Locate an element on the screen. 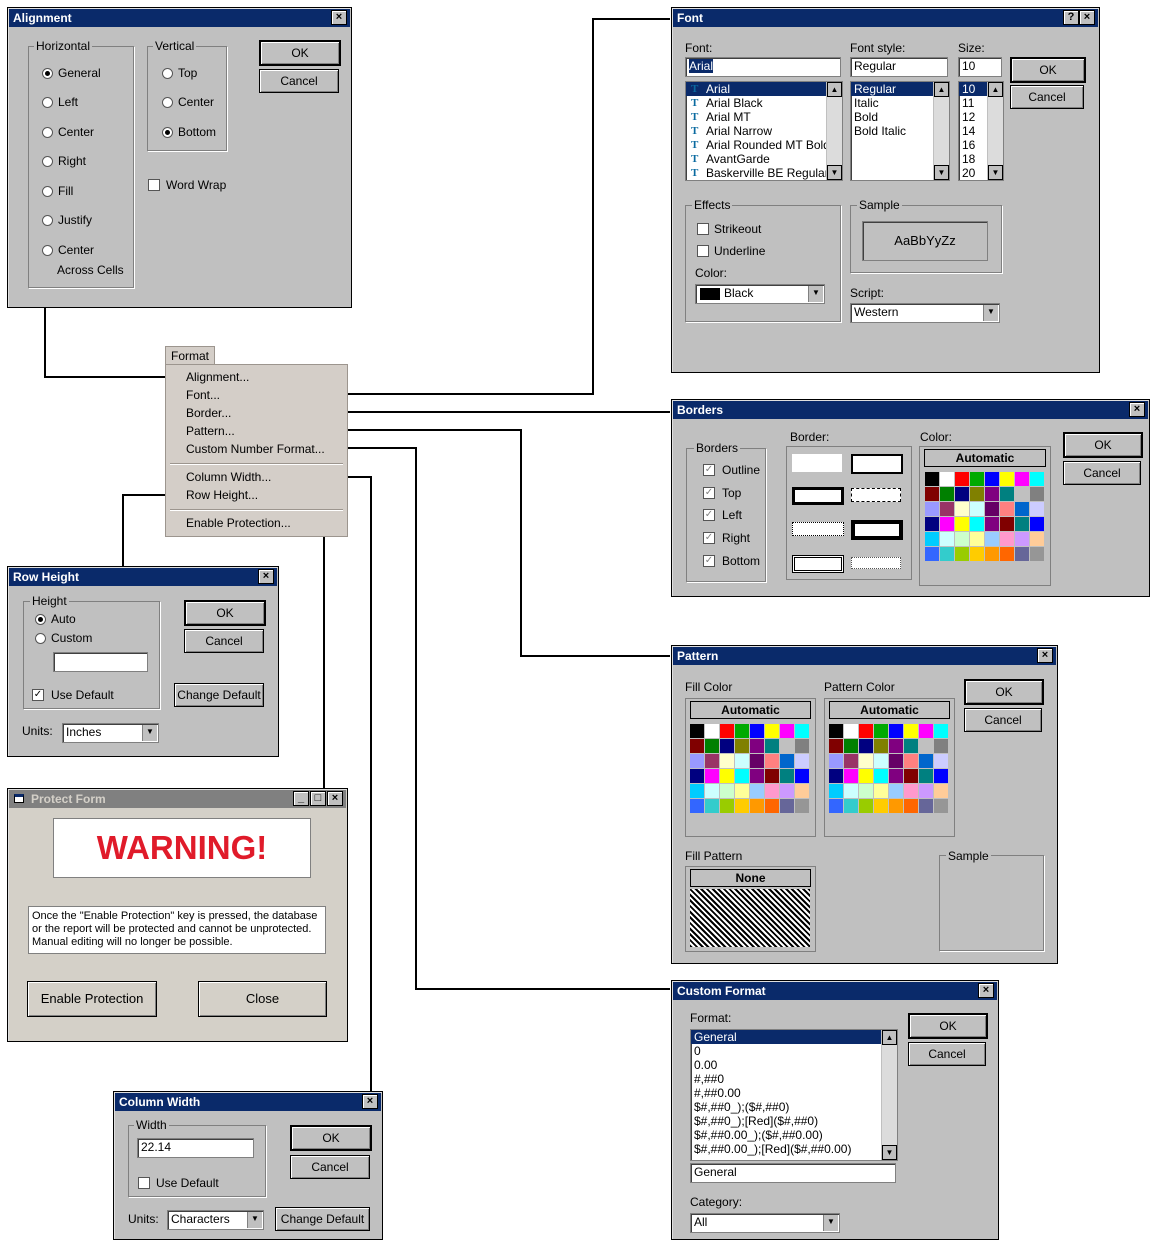  maximize-icon: □ is located at coordinates (318, 798).